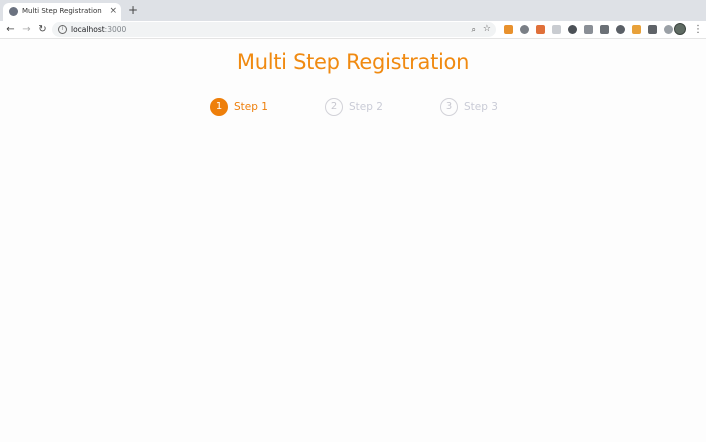  I want to click on tab-title: Multi Step Registration, so click(62, 11).